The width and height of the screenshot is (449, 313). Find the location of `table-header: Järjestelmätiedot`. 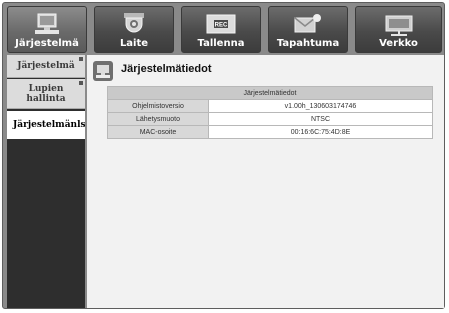

table-header: Järjestelmätiedot is located at coordinates (270, 93).